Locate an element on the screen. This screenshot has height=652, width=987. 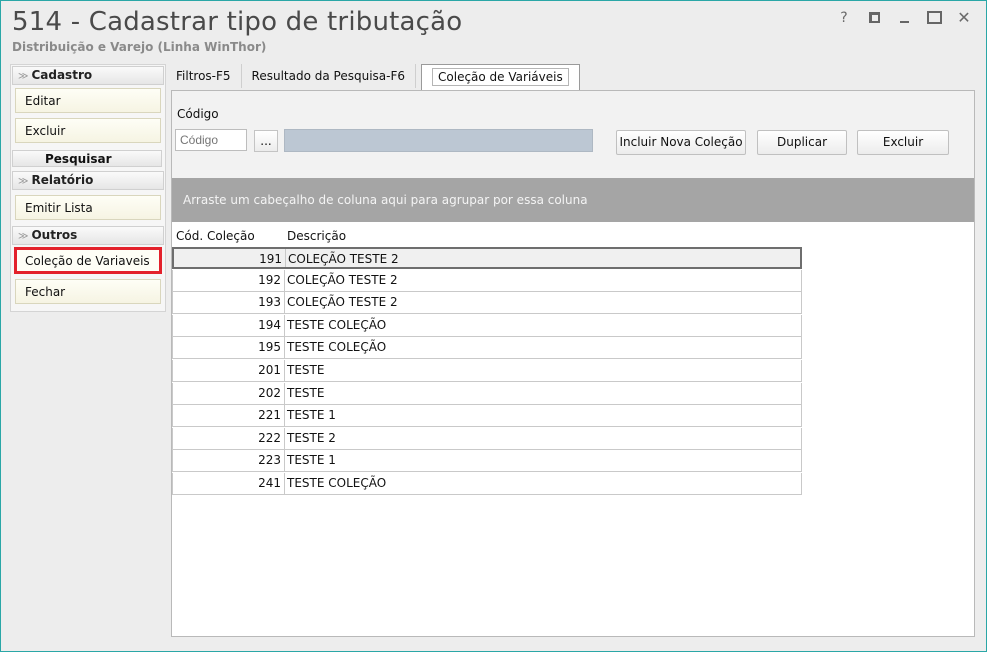
sidebar-item-emitir-lista: Emitir Lista is located at coordinates (88, 207).